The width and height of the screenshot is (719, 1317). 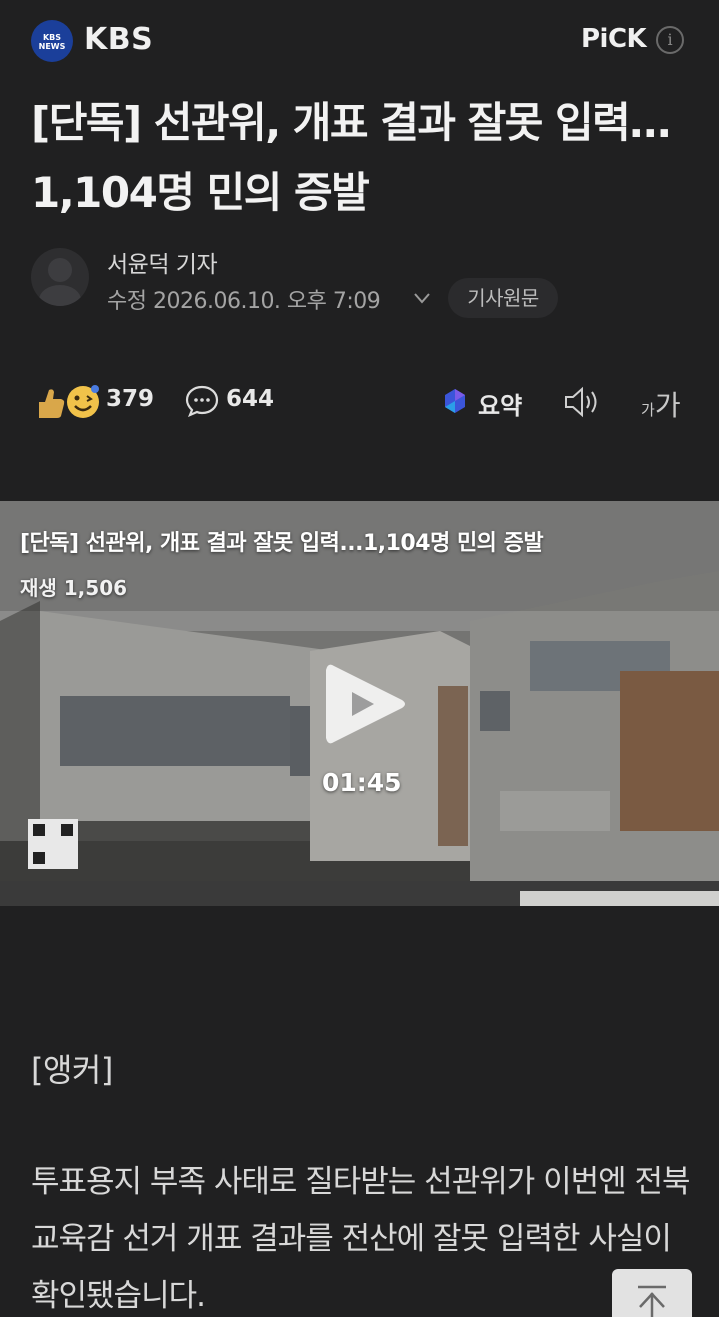 I want to click on arrow-up-icon, so click(x=652, y=1301).